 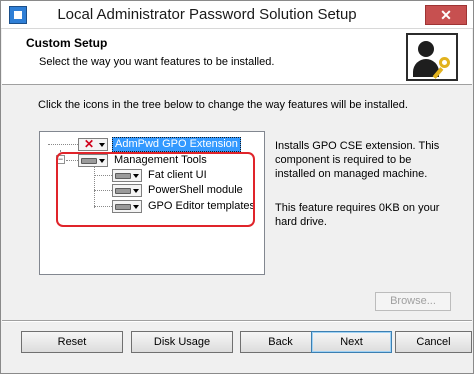 I want to click on close-button: ✕, so click(x=446, y=15).